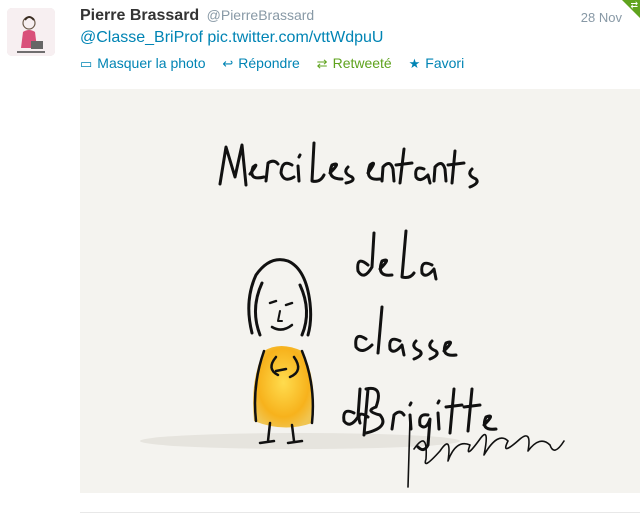 This screenshot has height=515, width=640. Describe the element at coordinates (360, 512) in the screenshot. I see `divider` at that location.